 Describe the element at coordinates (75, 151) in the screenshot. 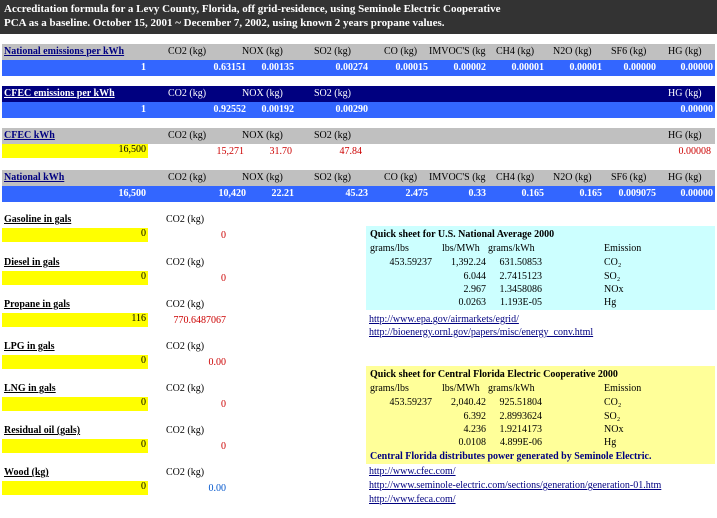

I see `cfec-kwh-input-cell: 16,500` at that location.